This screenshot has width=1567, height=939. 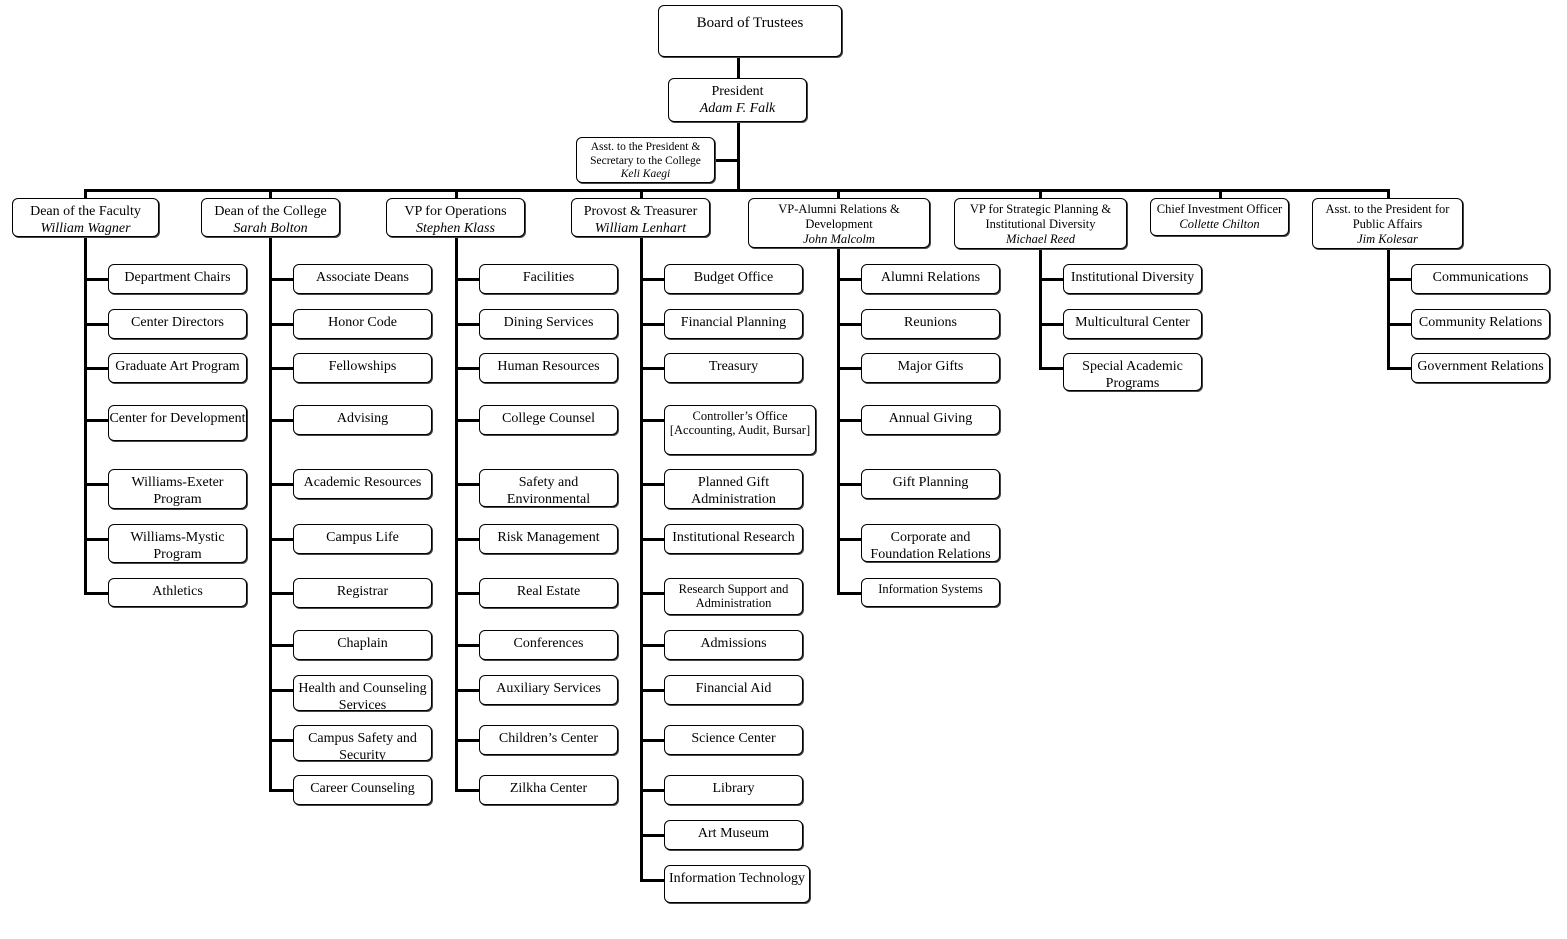 What do you see at coordinates (737, 884) in the screenshot?
I see `unit-box: Information Technology` at bounding box center [737, 884].